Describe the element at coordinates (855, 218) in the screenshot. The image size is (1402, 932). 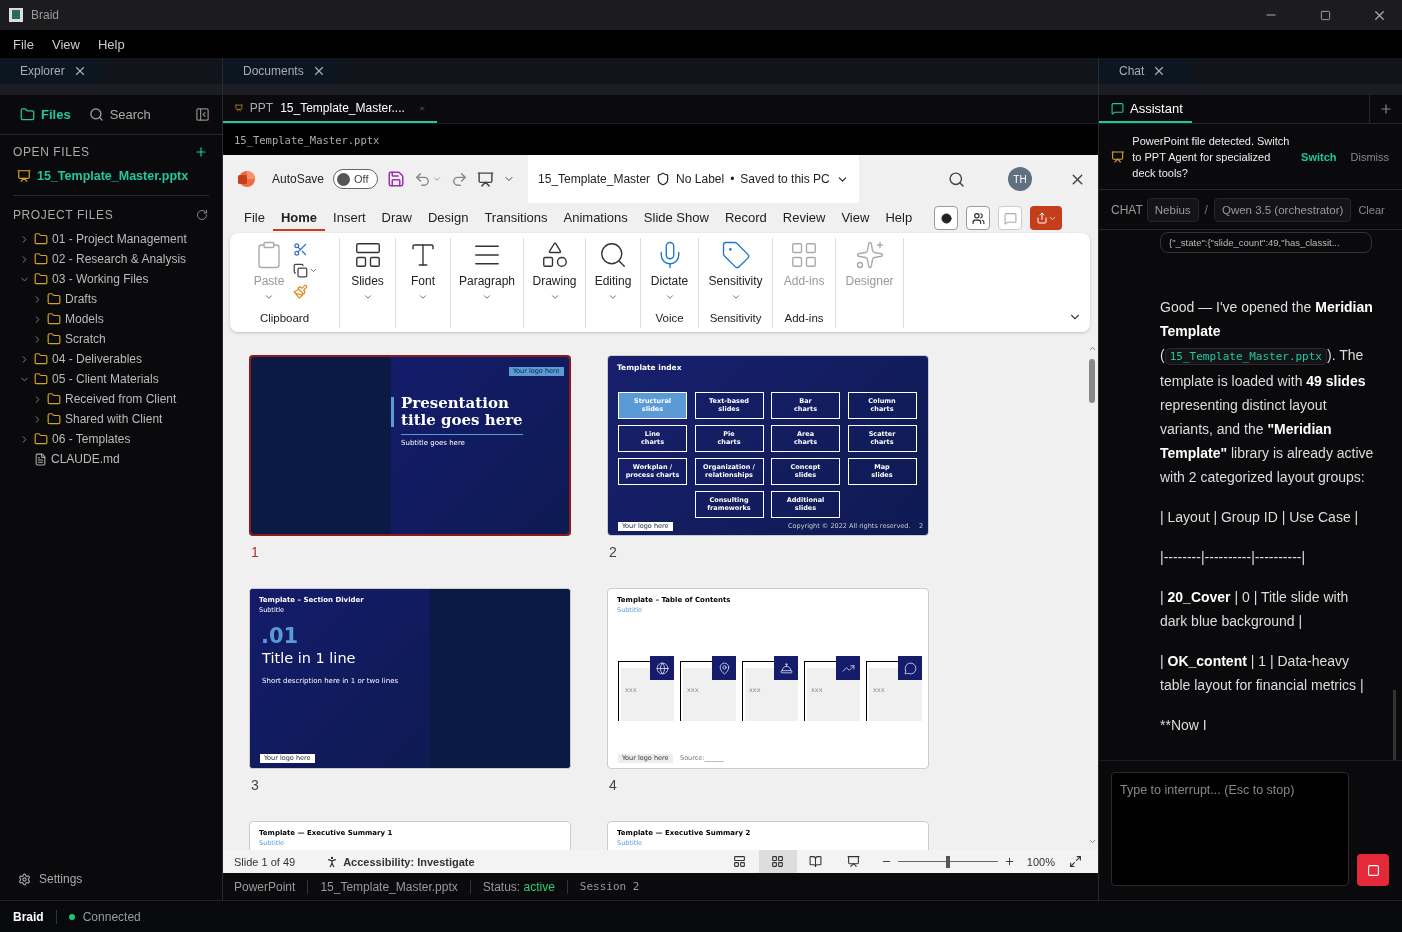
I see `ribbon-tab: View` at that location.